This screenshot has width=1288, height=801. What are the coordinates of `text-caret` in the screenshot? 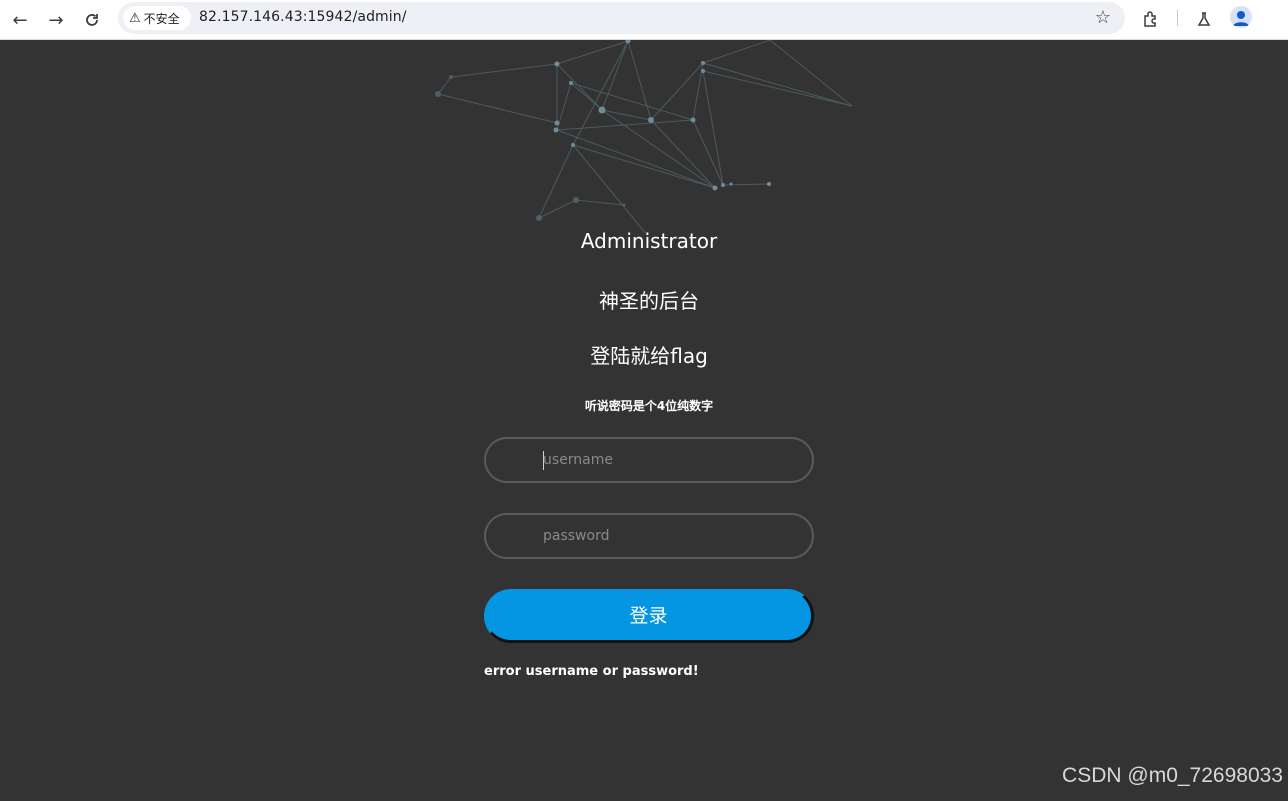 It's located at (543, 460).